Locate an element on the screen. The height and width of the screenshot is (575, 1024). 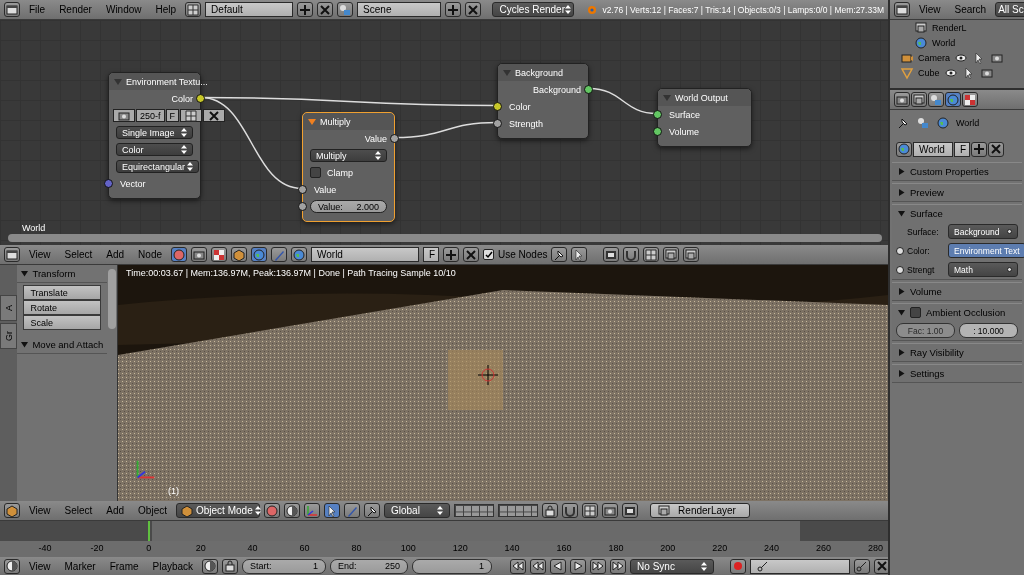
link-dropdown: Background is located at coordinates (983, 231).